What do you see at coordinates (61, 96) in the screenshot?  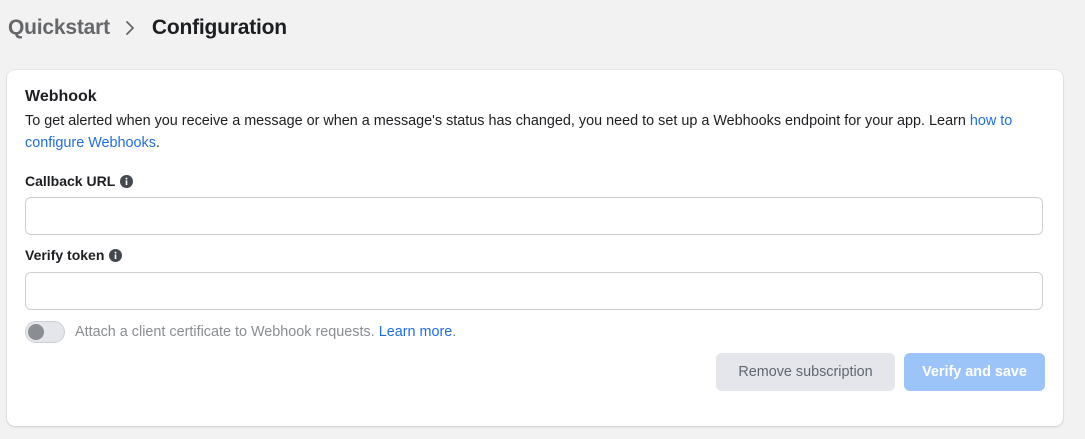 I see `webhook-title: Webhook` at bounding box center [61, 96].